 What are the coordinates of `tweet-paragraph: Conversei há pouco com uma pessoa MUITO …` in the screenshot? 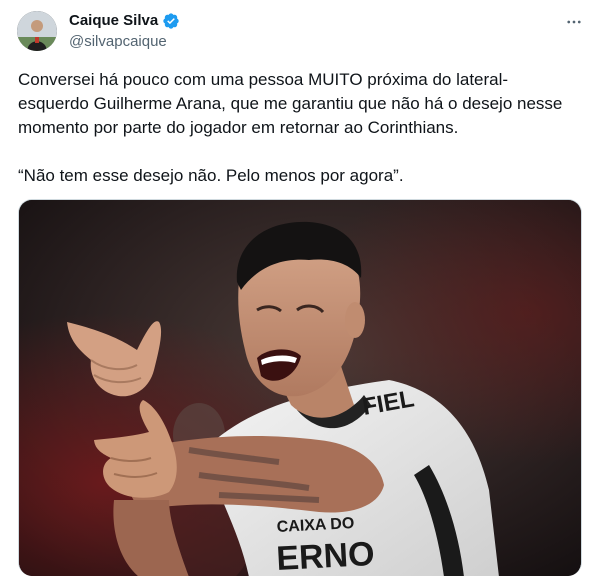 It's located at (290, 103).